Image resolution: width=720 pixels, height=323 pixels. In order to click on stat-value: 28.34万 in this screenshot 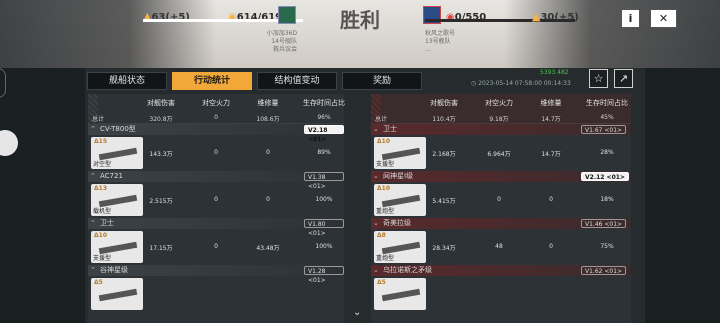, I will do `click(444, 248)`.